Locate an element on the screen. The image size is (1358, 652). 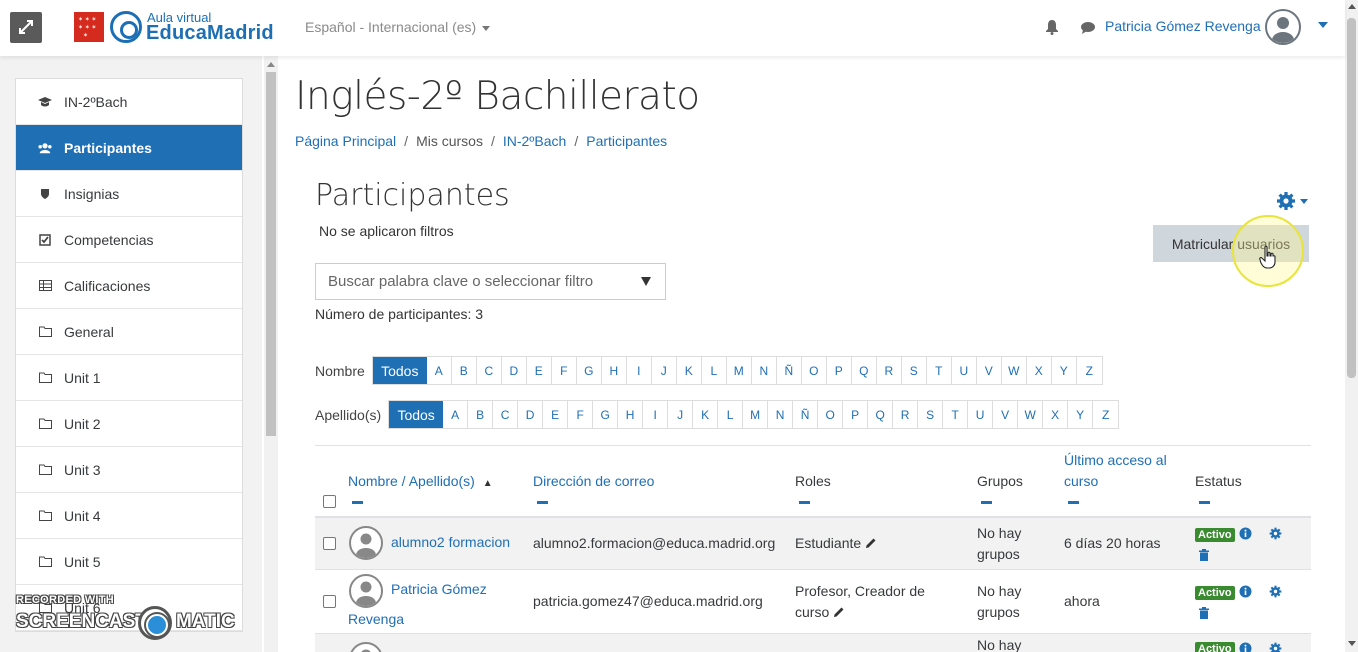
breadcrumb-participants: Participantes is located at coordinates (626, 141).